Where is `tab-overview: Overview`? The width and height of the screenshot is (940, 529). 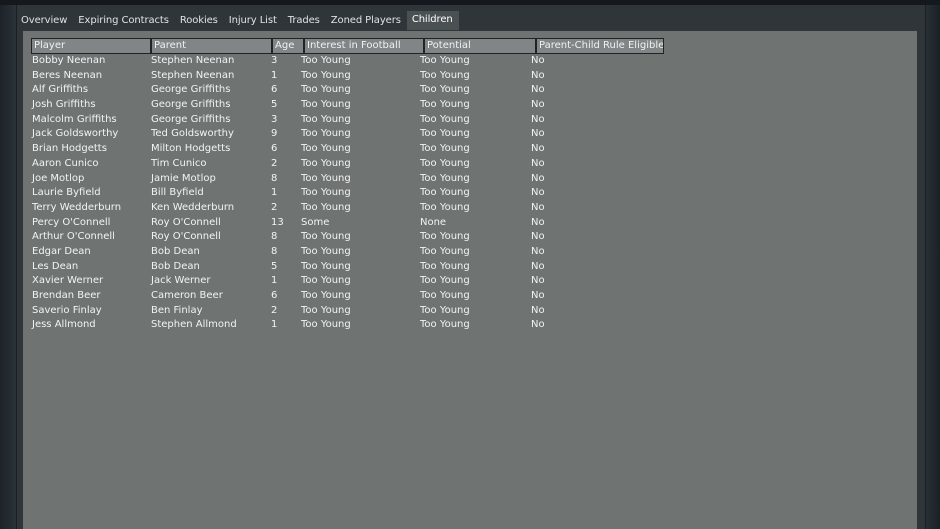 tab-overview: Overview is located at coordinates (44, 21).